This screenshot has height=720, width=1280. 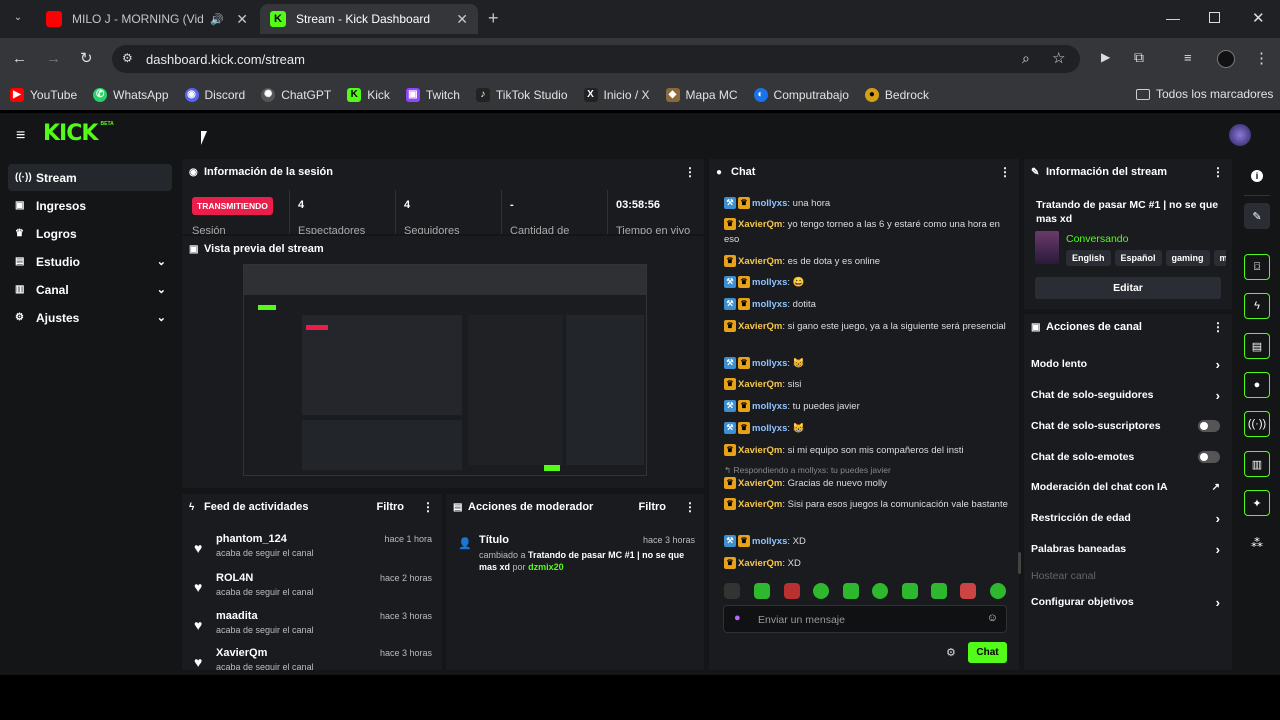 I want to click on bookmark-computrabajo: ◐ Computrabajo, so click(x=801, y=95).